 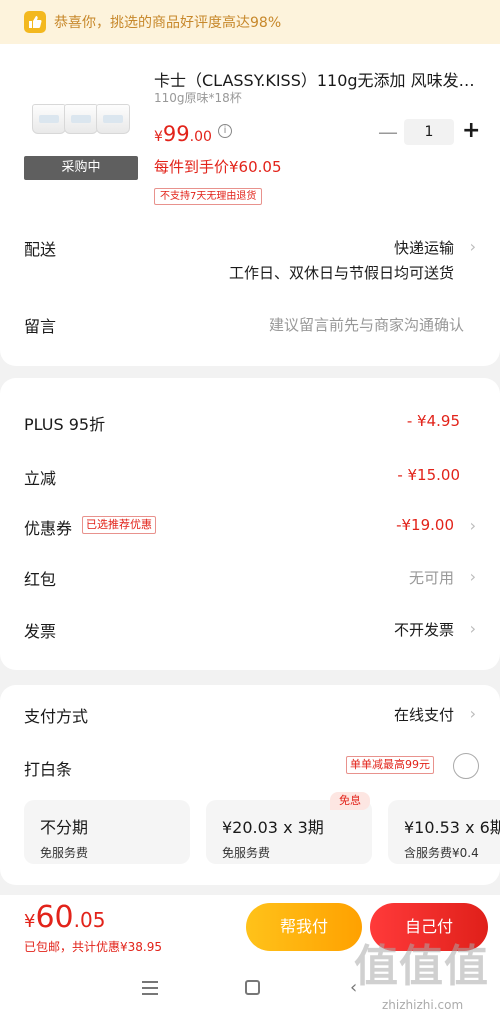 I want to click on menu-icon, so click(x=150, y=988).